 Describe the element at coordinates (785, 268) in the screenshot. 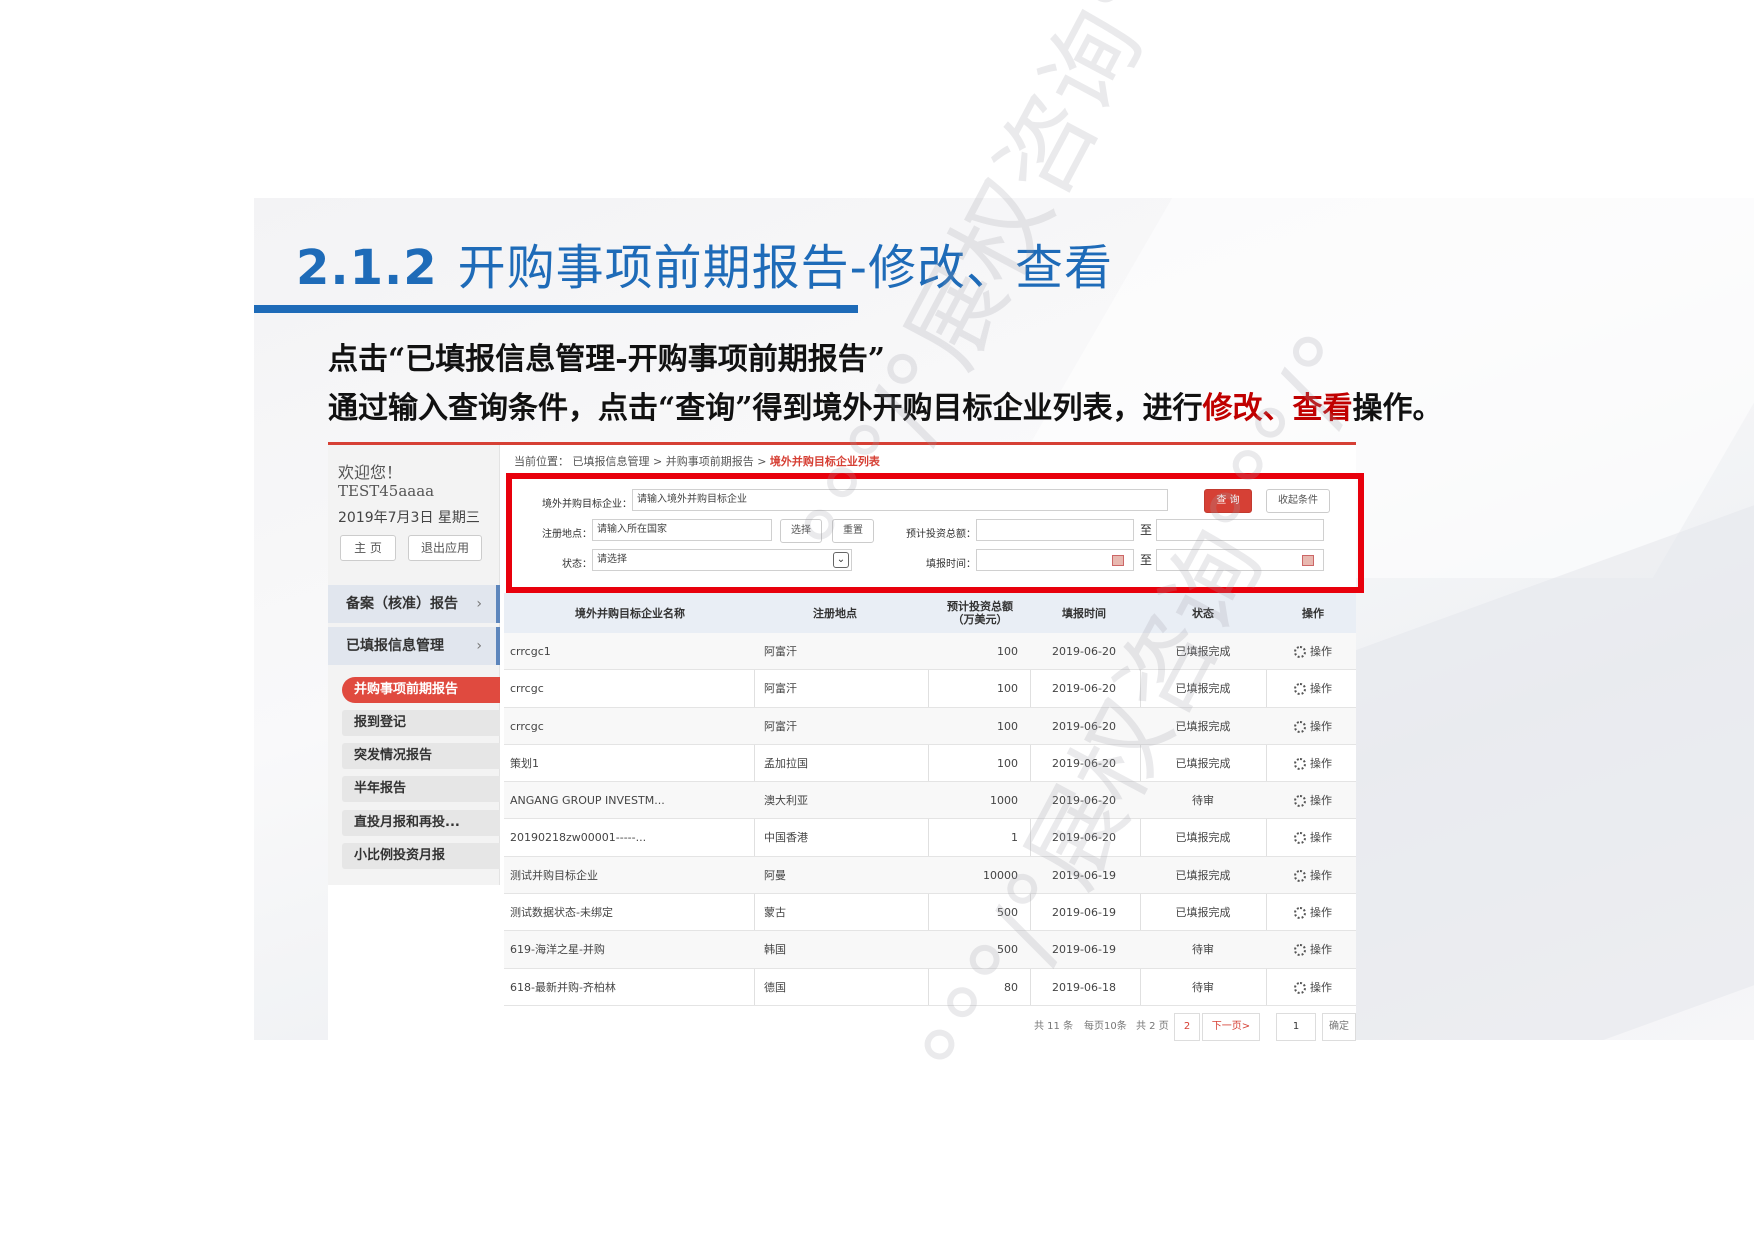

I see `slide-title-text: 开购事项前期报告-修改、查看` at that location.